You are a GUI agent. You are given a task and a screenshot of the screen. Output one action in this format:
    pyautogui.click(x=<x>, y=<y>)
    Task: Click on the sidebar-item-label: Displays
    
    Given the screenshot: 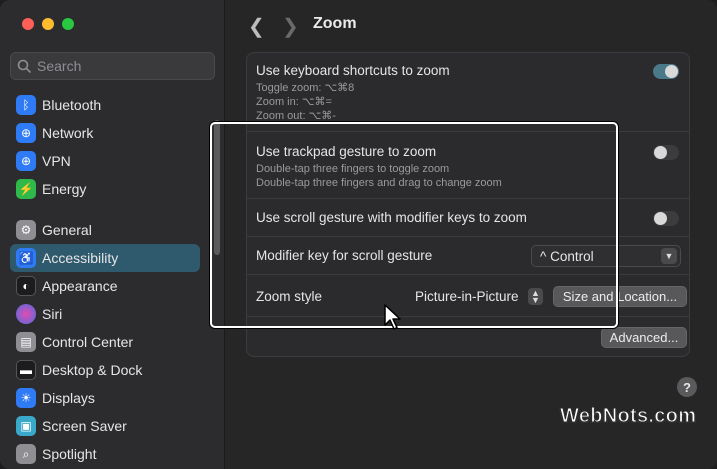 What is the action you would take?
    pyautogui.click(x=68, y=398)
    